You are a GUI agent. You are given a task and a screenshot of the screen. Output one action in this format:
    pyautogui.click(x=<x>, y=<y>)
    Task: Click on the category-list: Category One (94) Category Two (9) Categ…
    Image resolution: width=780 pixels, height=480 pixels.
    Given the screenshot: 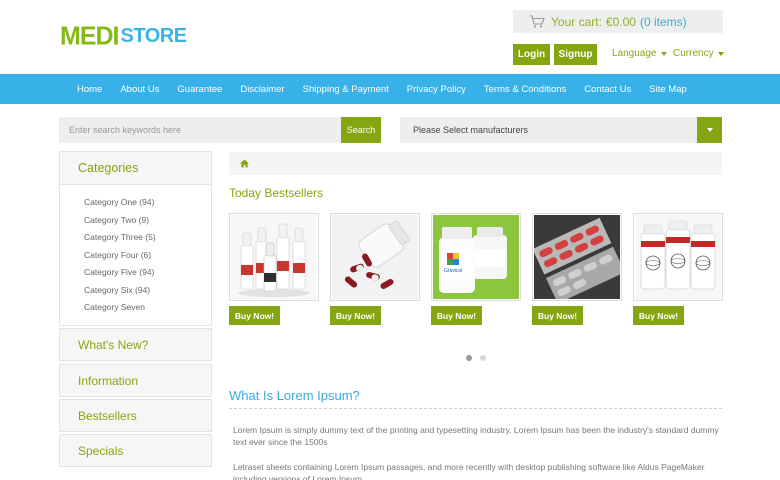 What is the action you would take?
    pyautogui.click(x=135, y=251)
    